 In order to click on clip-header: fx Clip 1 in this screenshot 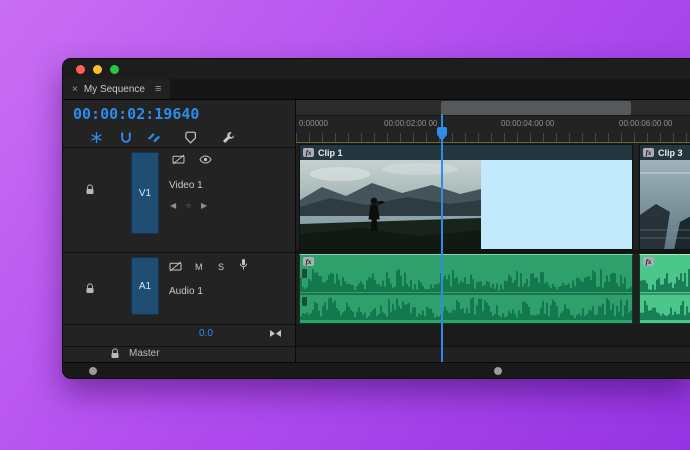, I will do `click(466, 152)`.